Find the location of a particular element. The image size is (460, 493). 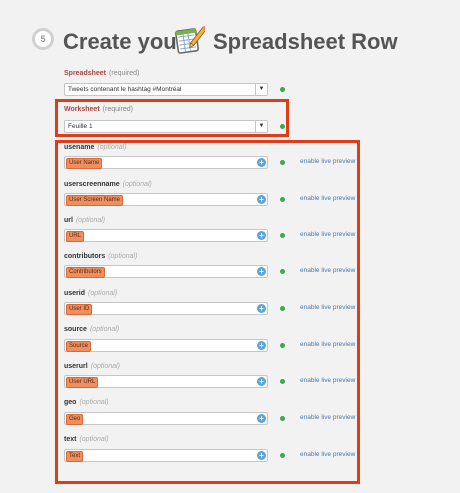

step-number-badge: 5 is located at coordinates (43, 39).